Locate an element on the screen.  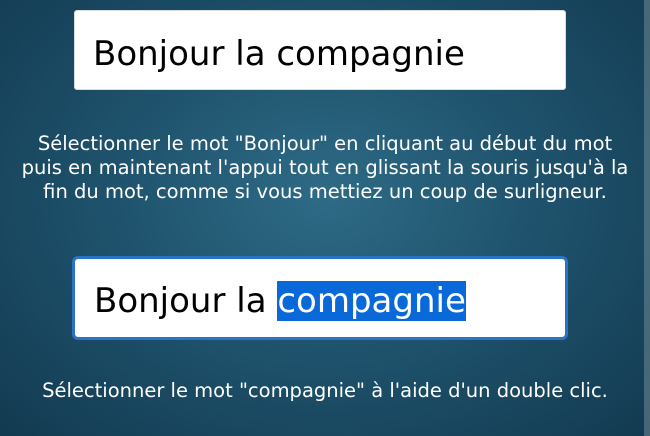
practice-text-field-1-value: Bonjour la compagnie is located at coordinates (279, 54).